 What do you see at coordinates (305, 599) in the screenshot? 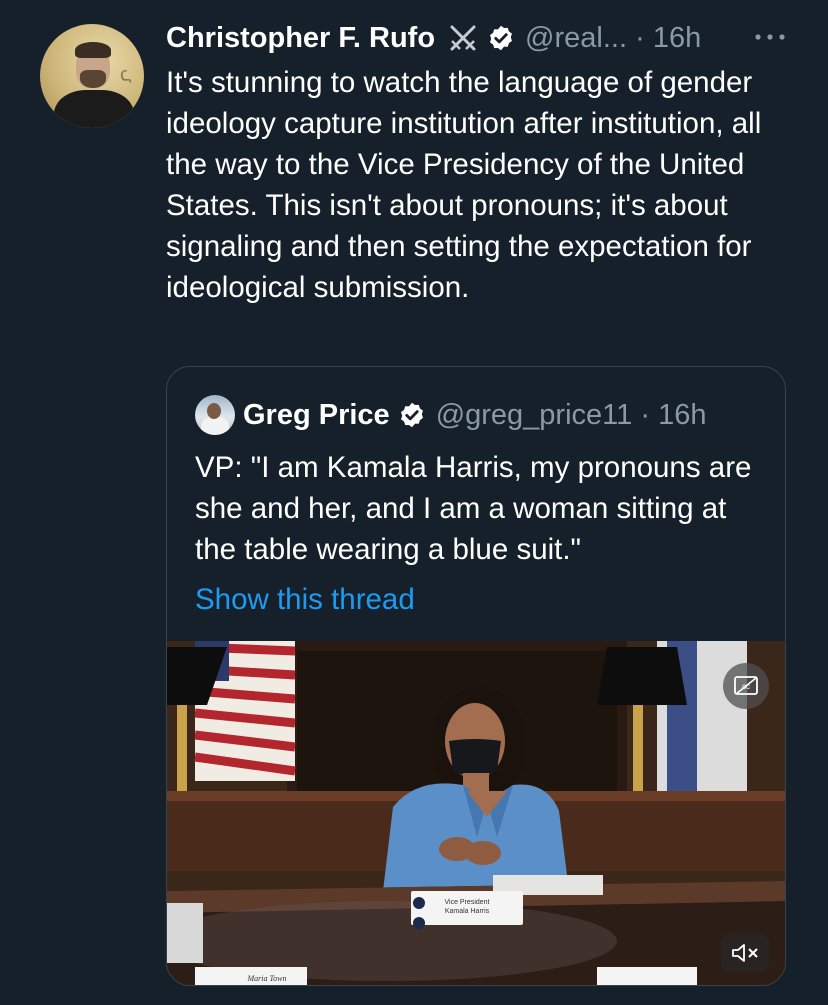
I see `show-thread-link: Show this thread` at bounding box center [305, 599].